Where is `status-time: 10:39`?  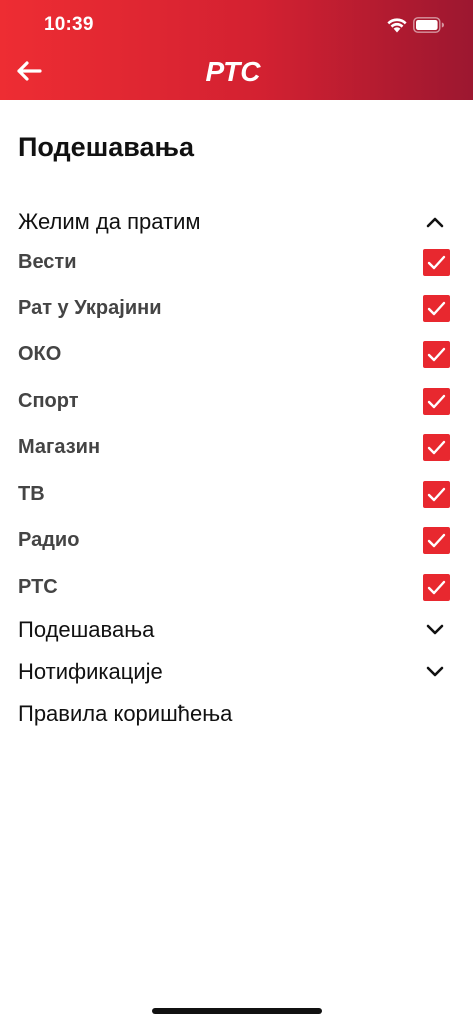
status-time: 10:39 is located at coordinates (69, 24).